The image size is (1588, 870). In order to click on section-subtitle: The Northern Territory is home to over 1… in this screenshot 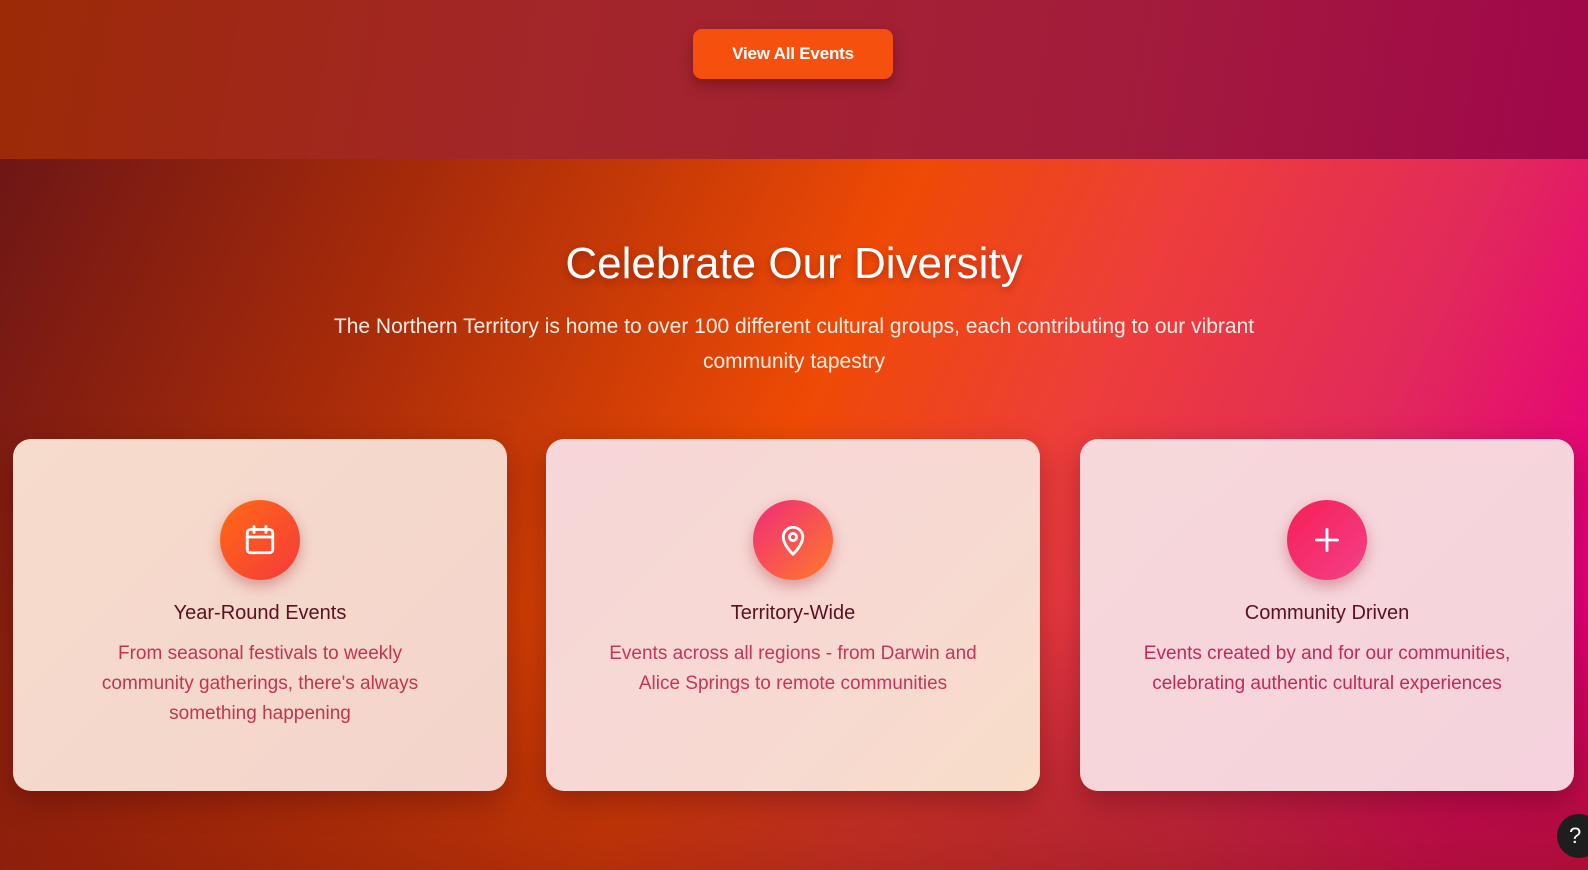, I will do `click(794, 344)`.